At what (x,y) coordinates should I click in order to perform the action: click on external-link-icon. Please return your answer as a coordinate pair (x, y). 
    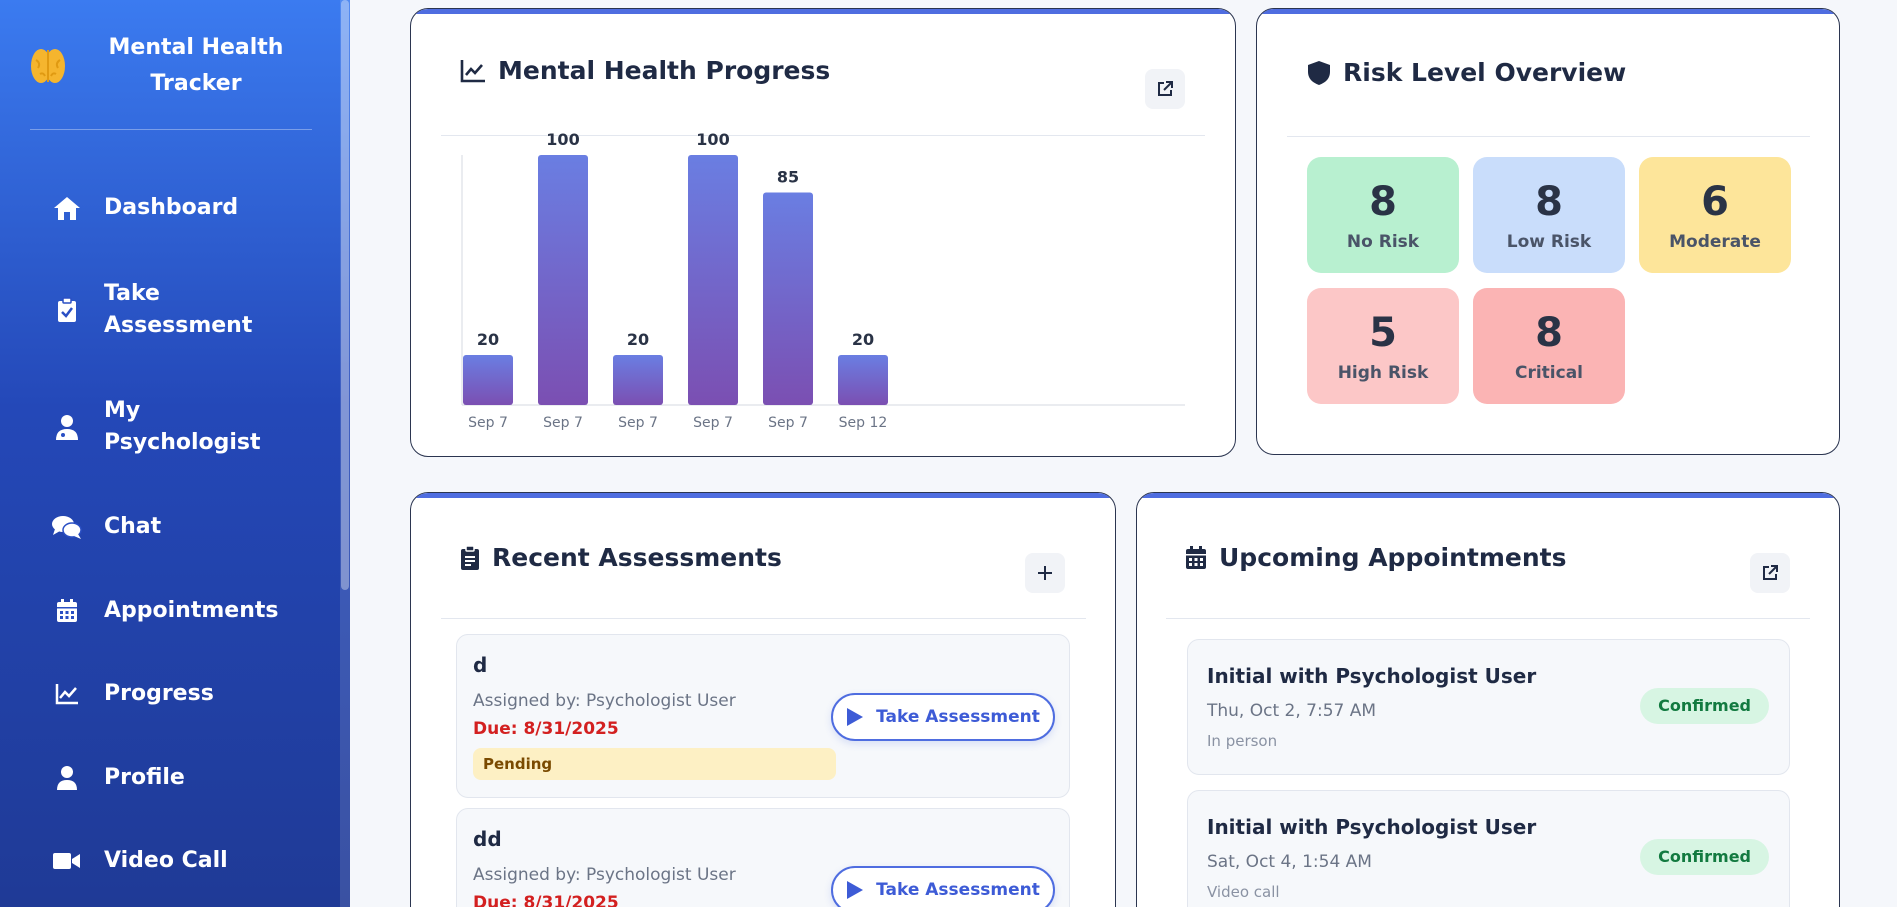
    Looking at the image, I should click on (1165, 88).